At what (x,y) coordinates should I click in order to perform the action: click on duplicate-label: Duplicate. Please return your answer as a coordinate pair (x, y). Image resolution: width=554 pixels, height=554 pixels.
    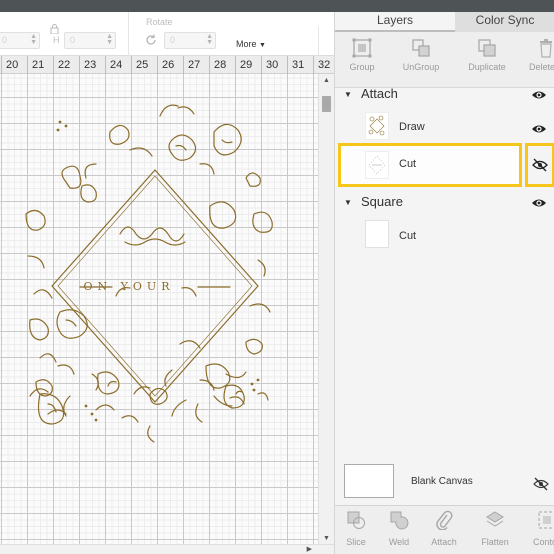
    Looking at the image, I should click on (487, 67).